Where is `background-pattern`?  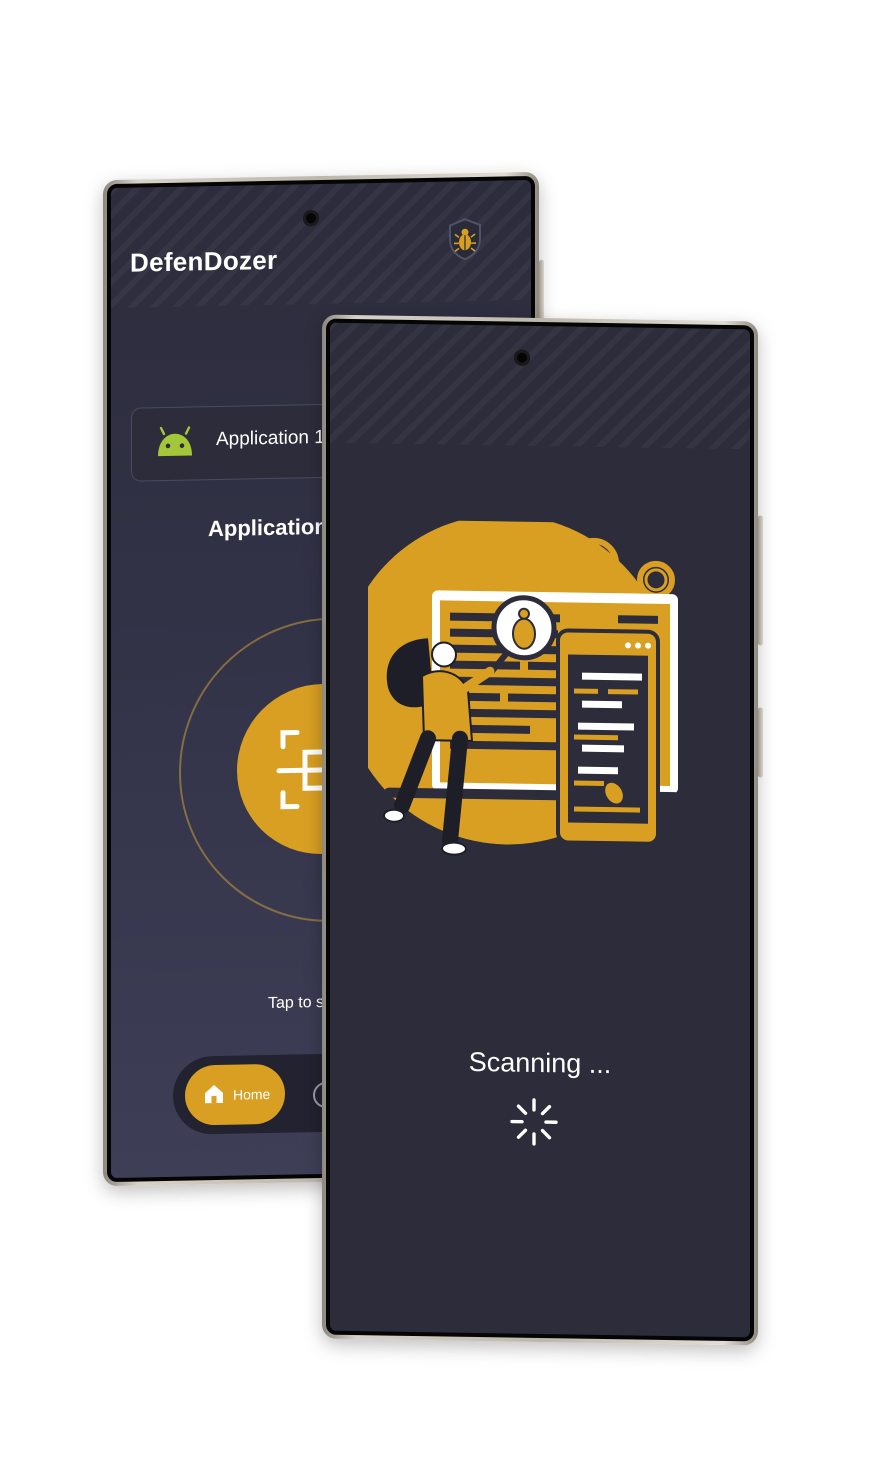 background-pattern is located at coordinates (540, 386).